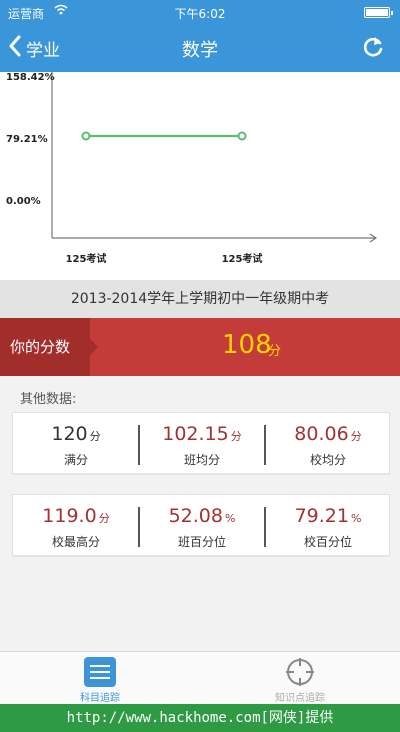  What do you see at coordinates (378, 12) in the screenshot?
I see `battery-icon` at bounding box center [378, 12].